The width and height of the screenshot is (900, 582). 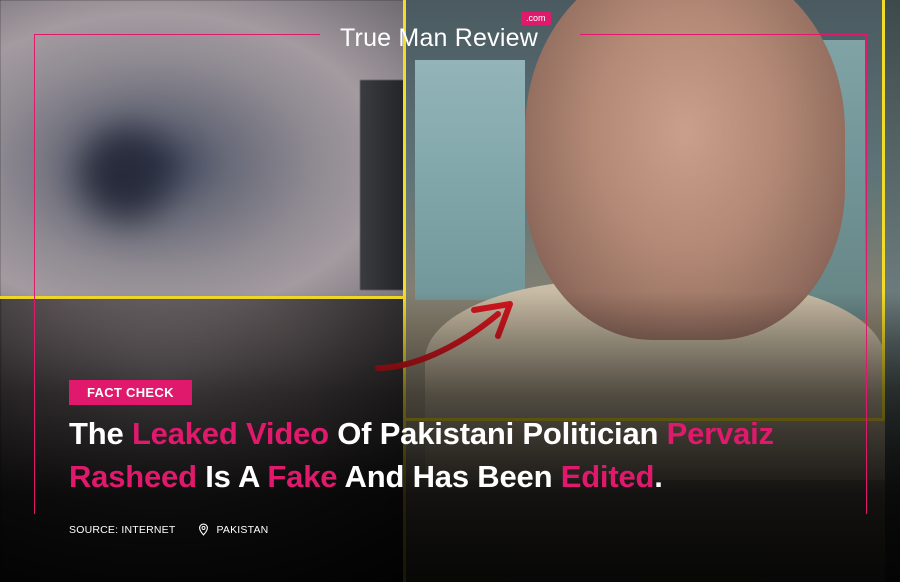 I want to click on logo-name: True Man Review, so click(x=439, y=38).